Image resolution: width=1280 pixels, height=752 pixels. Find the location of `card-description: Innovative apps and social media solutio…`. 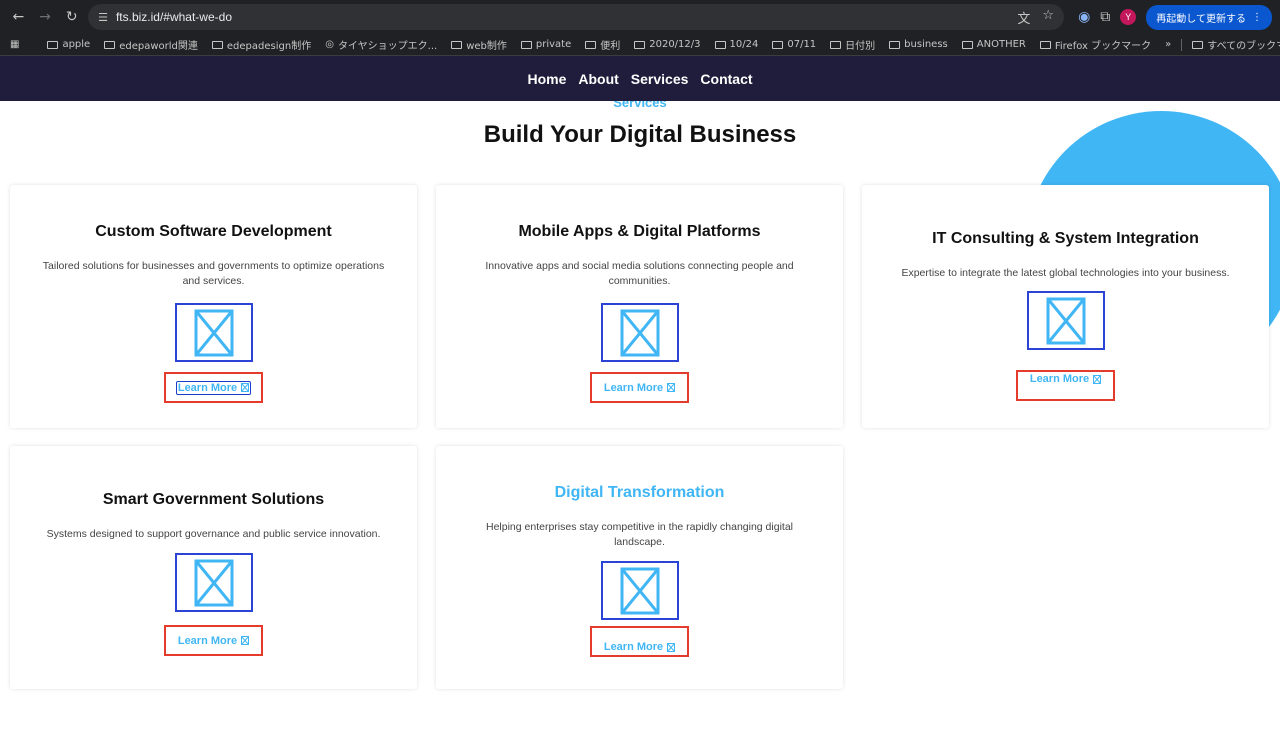

card-description: Innovative apps and social media solutio… is located at coordinates (639, 273).